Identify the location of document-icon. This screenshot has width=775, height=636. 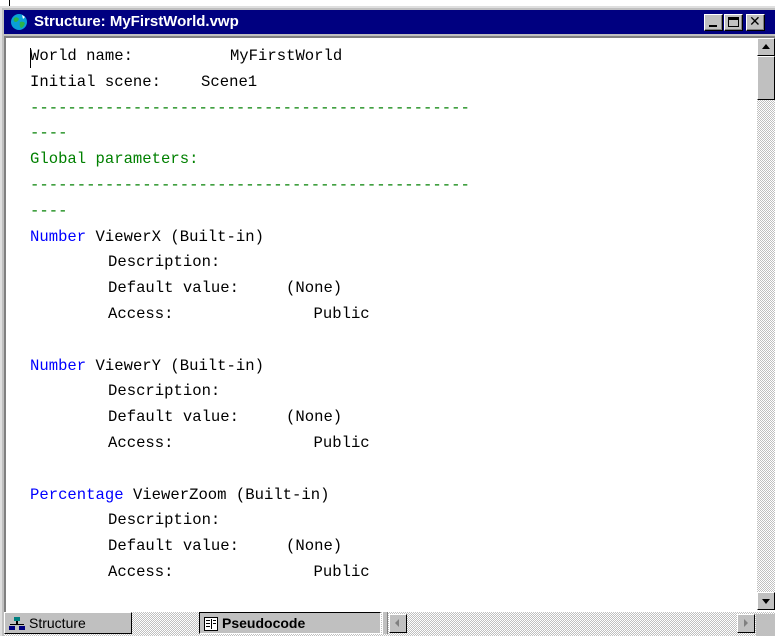
(211, 624).